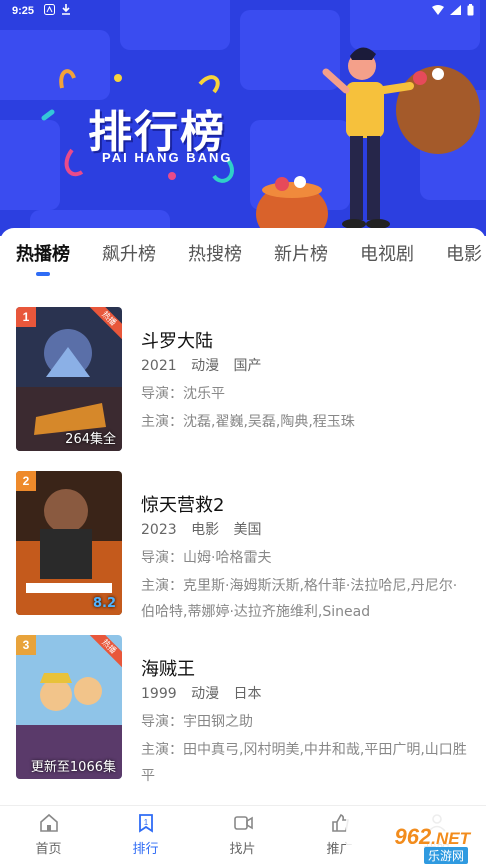 The height and width of the screenshot is (865, 486). I want to click on item-region: 国产, so click(247, 366).